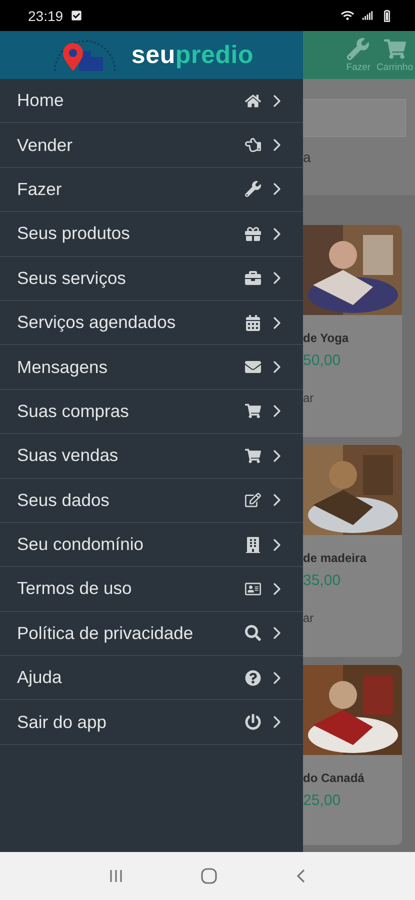  What do you see at coordinates (352, 755) in the screenshot?
I see `product-card: do Canadá 25,00` at bounding box center [352, 755].